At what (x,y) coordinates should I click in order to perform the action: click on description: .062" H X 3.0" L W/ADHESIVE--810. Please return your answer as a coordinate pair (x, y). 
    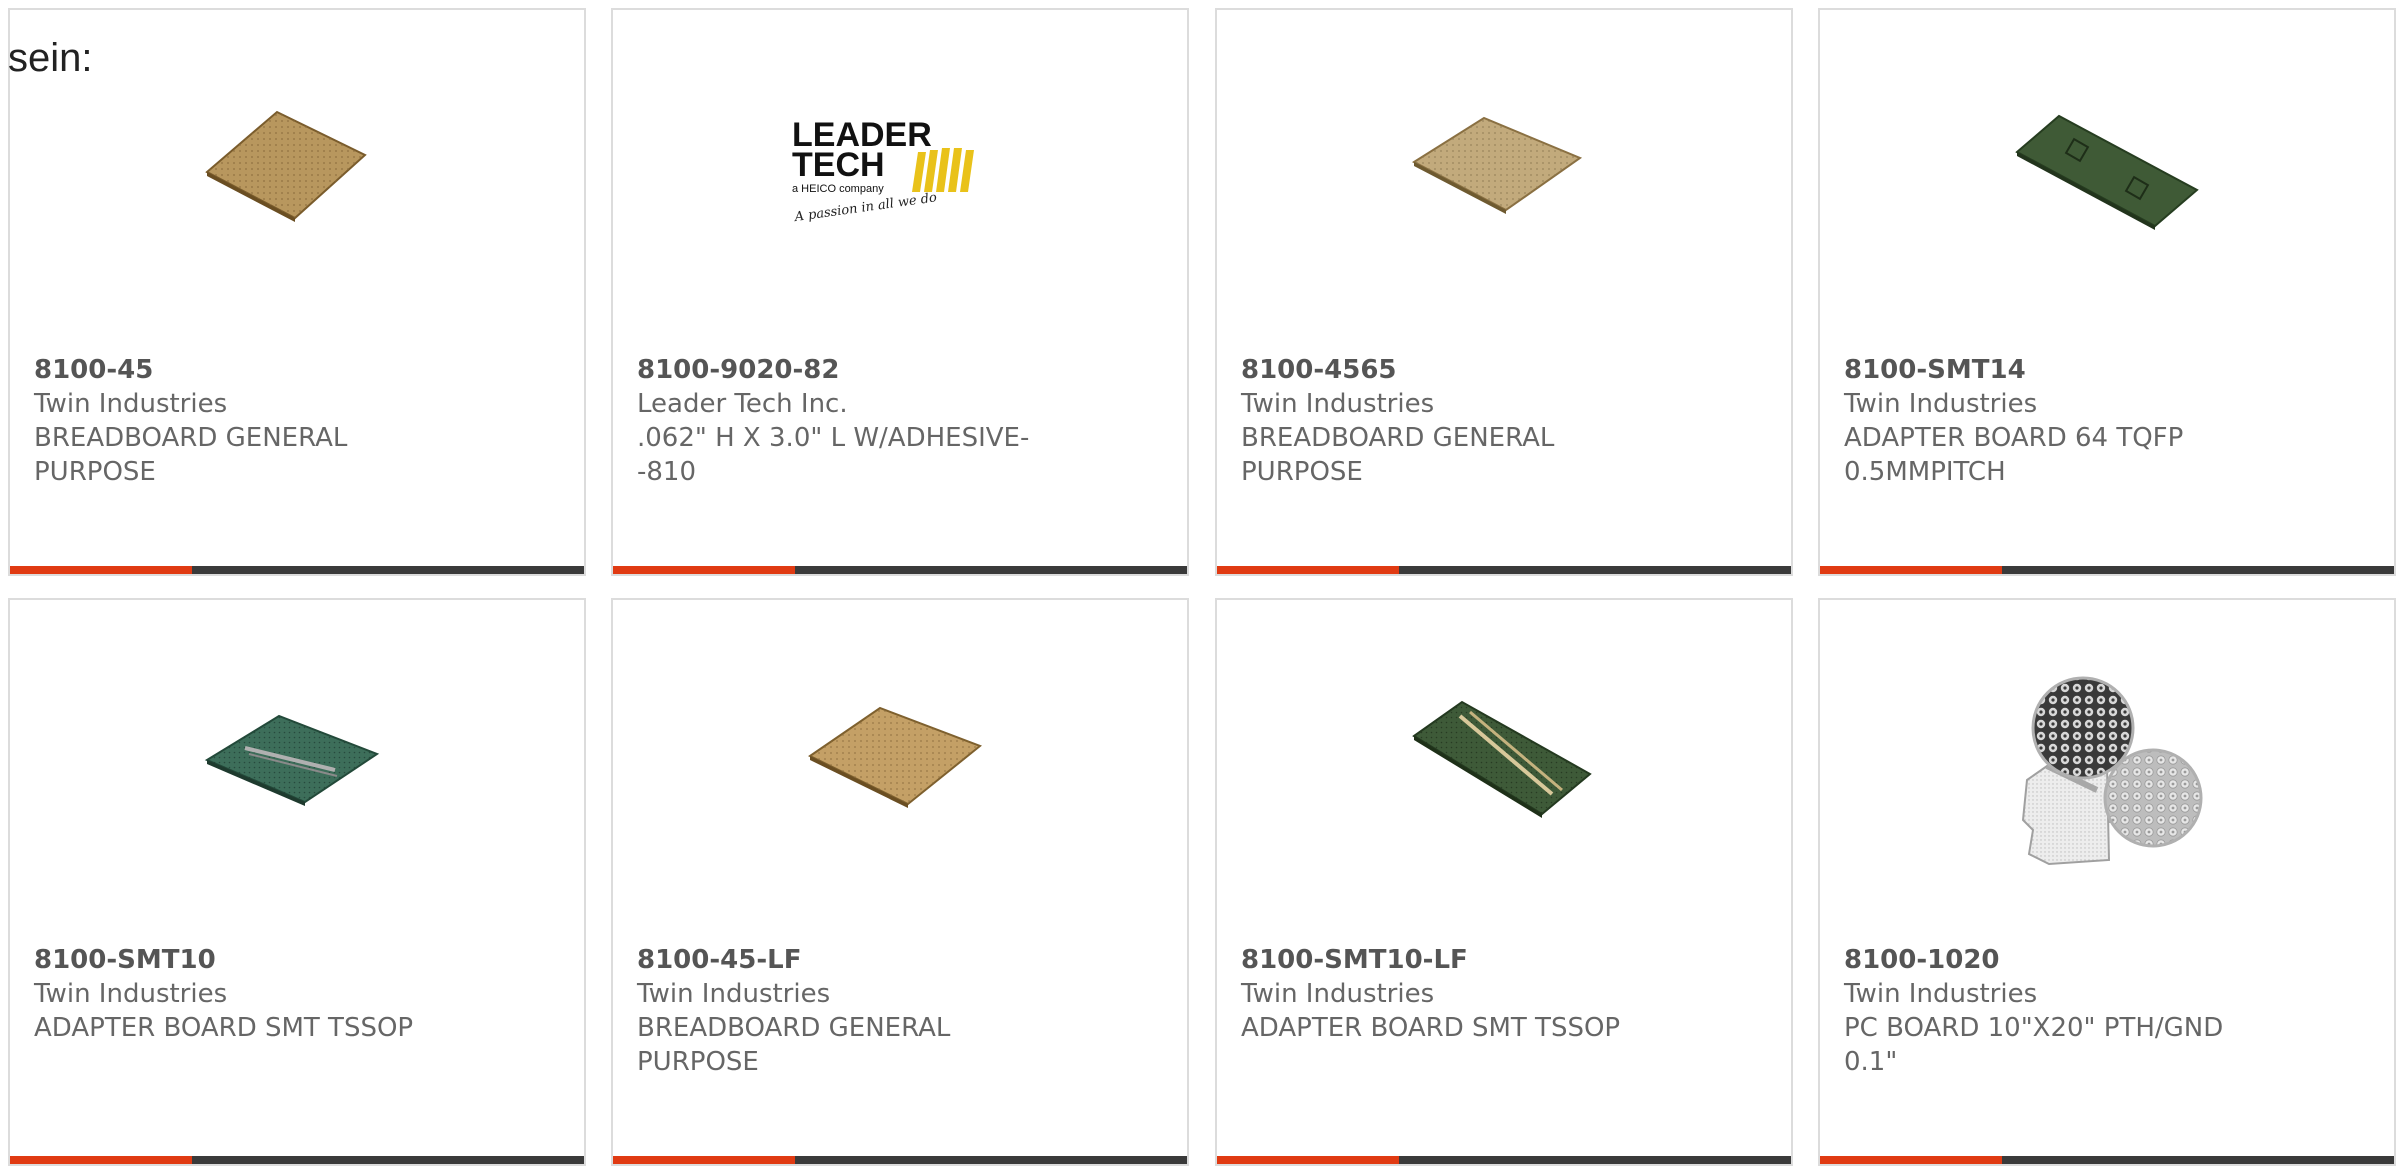
    Looking at the image, I should click on (833, 455).